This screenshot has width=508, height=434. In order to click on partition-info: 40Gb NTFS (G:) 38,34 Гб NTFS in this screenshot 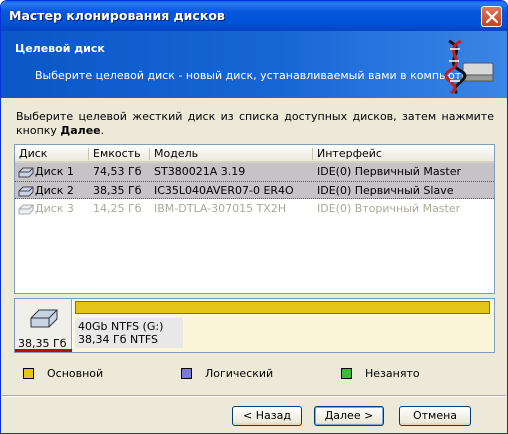, I will do `click(129, 333)`.